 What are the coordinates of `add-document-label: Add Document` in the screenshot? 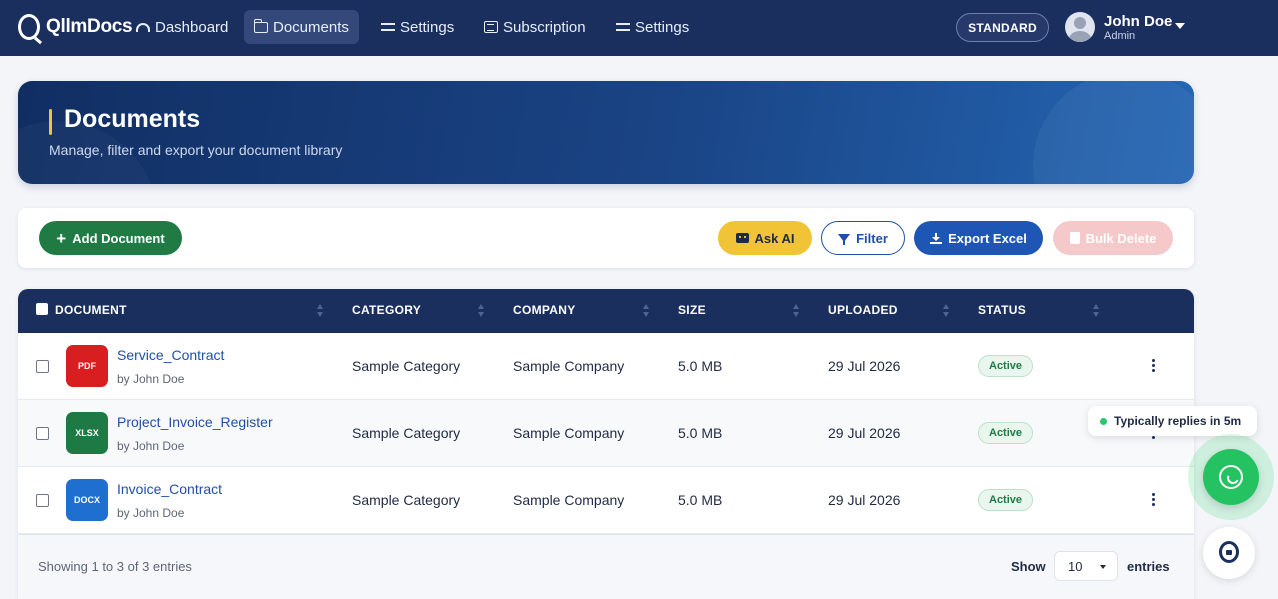 It's located at (118, 238).